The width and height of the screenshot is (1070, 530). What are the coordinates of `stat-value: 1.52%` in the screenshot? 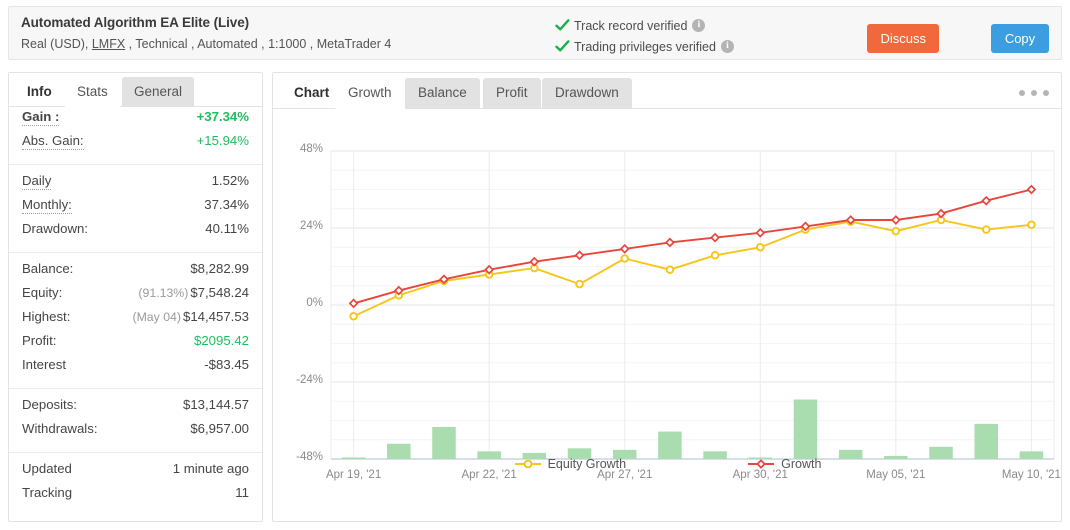 It's located at (230, 180).